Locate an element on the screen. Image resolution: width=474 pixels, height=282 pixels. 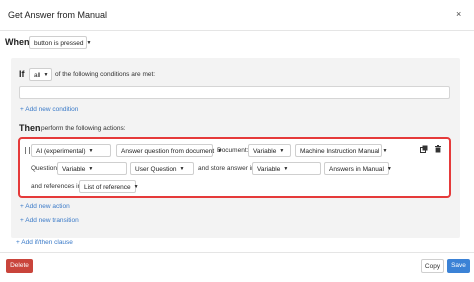
dialog-footer is located at coordinates (237, 267).